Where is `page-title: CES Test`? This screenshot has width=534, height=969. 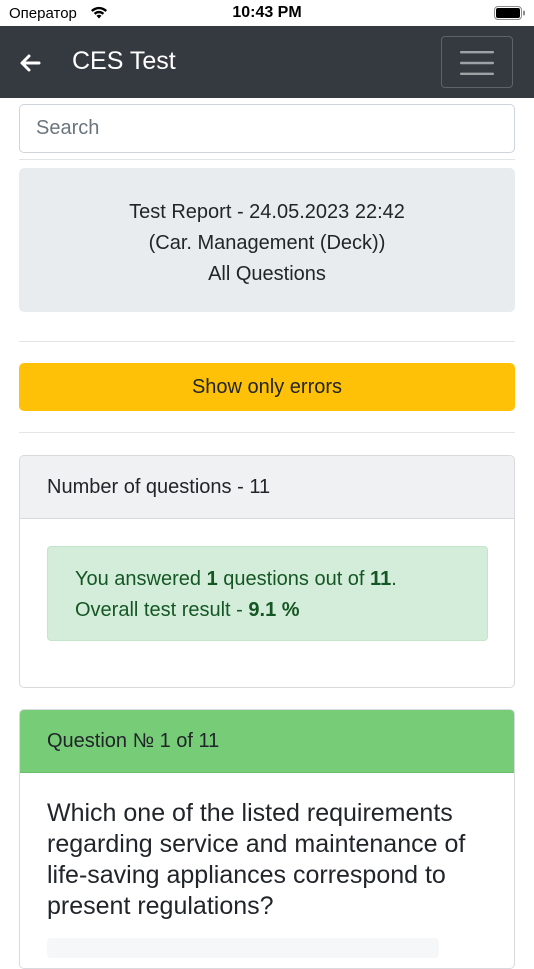
page-title: CES Test is located at coordinates (124, 61).